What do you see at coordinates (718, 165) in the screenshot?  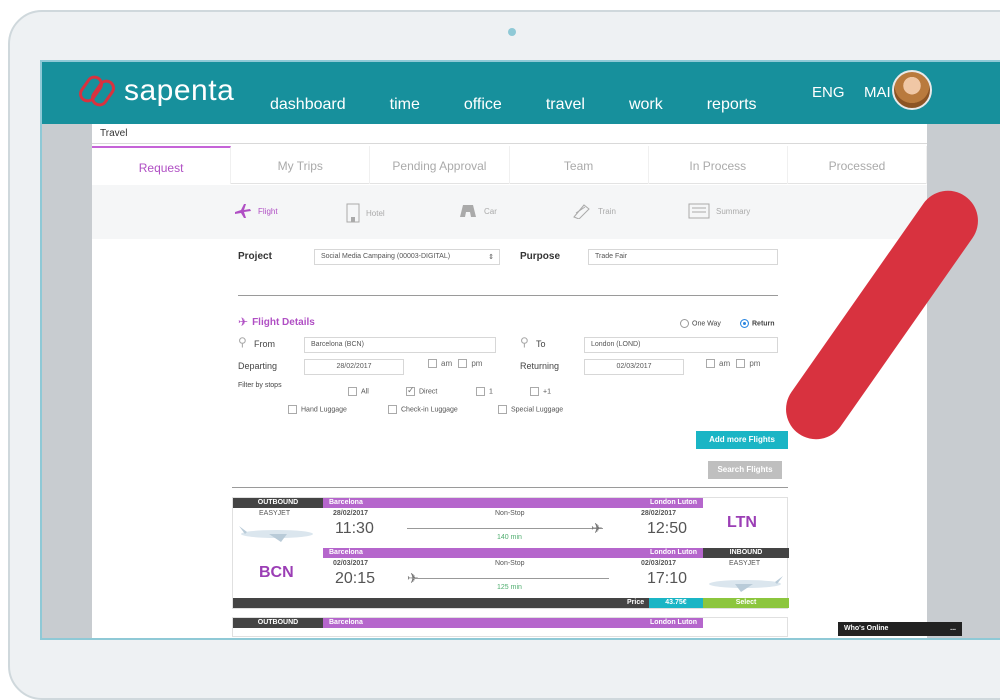 I see `tab-in-process: In Process` at bounding box center [718, 165].